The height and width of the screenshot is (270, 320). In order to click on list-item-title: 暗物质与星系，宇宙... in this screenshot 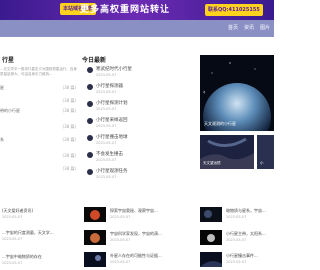, I will do `click(246, 211)`.